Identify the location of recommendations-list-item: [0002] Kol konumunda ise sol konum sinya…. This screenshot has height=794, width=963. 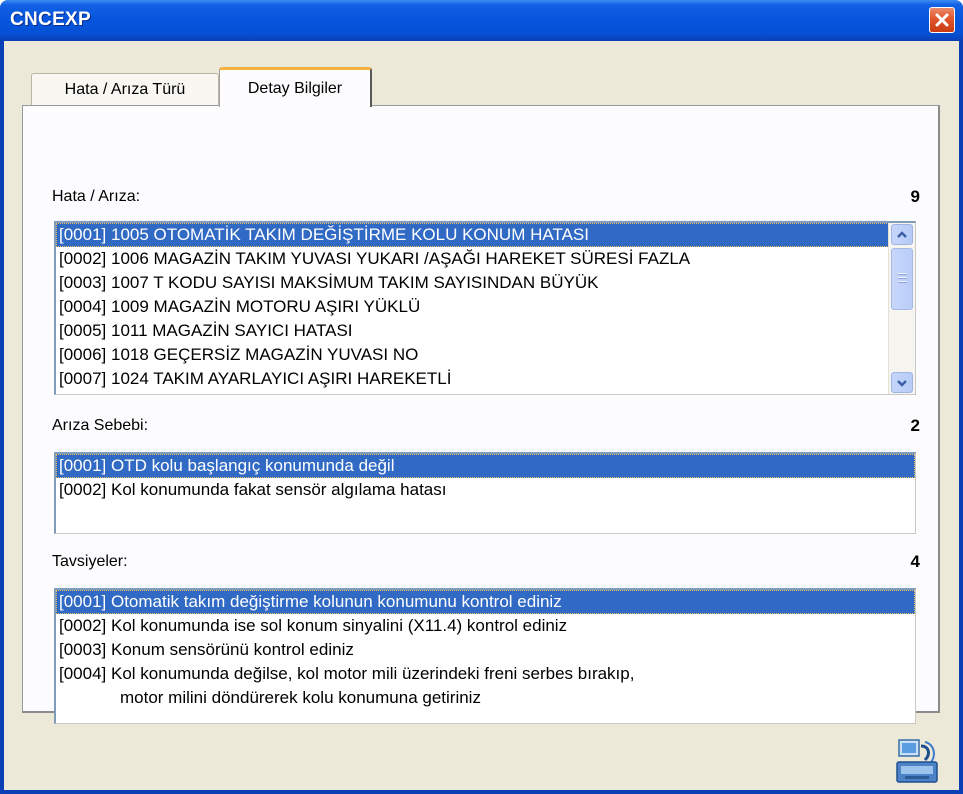
(485, 626).